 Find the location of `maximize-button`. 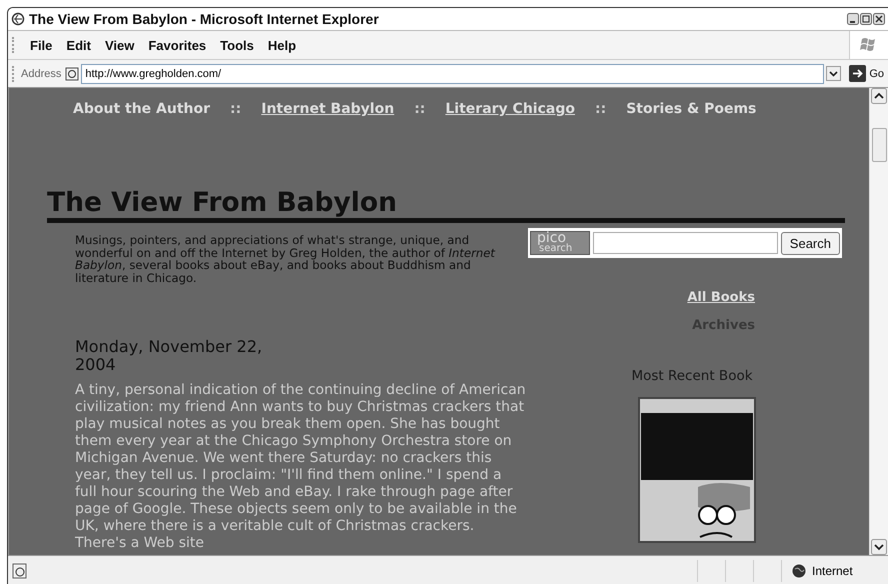

maximize-button is located at coordinates (866, 19).